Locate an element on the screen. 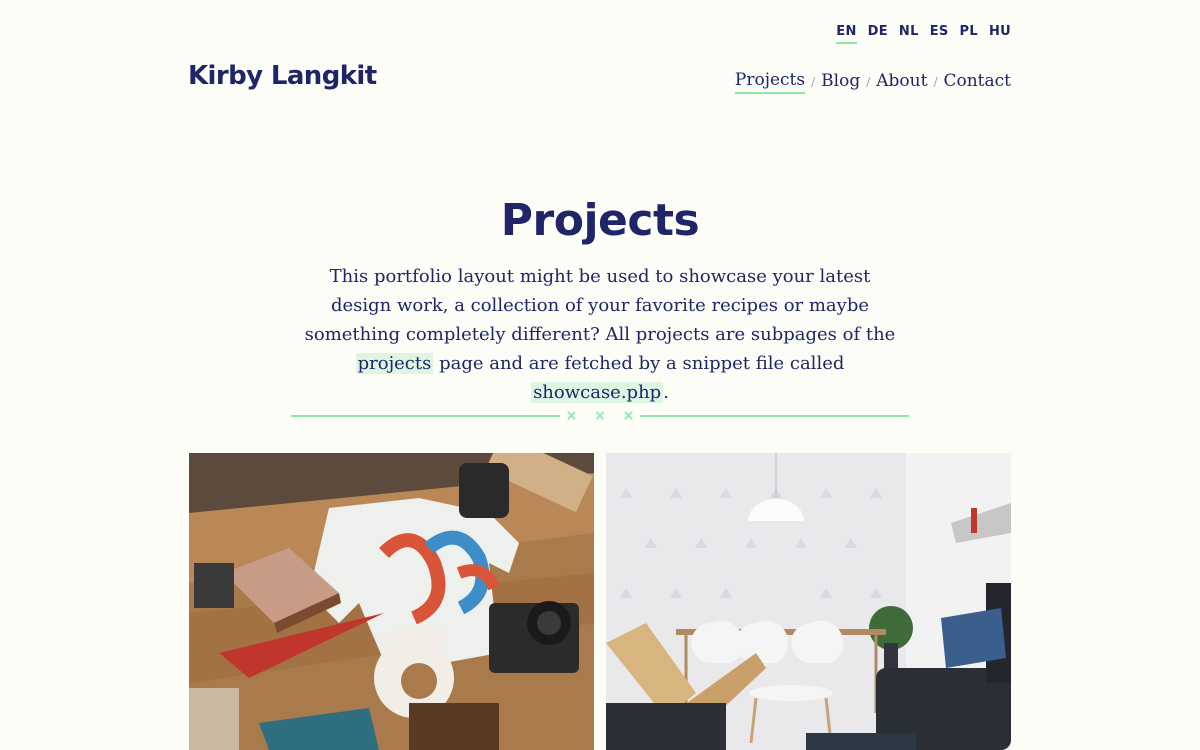 This screenshot has width=1200, height=750. nav-item-contact: Contact is located at coordinates (977, 81).